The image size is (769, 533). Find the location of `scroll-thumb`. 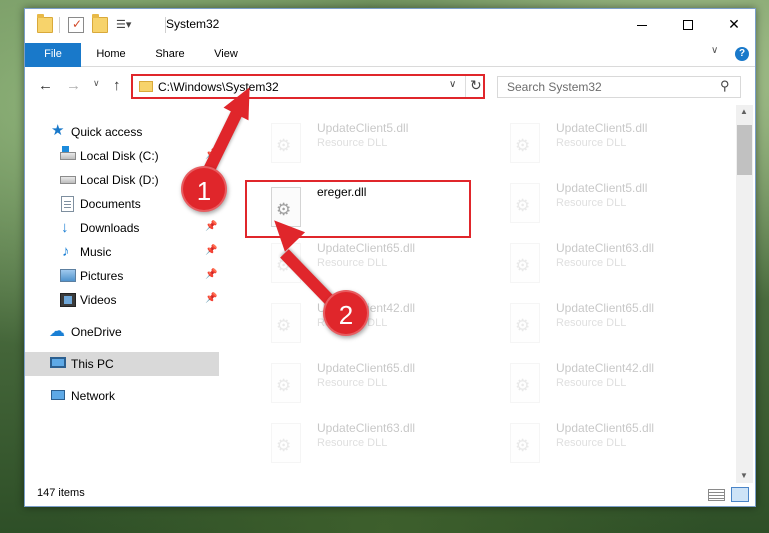

scroll-thumb is located at coordinates (744, 150).